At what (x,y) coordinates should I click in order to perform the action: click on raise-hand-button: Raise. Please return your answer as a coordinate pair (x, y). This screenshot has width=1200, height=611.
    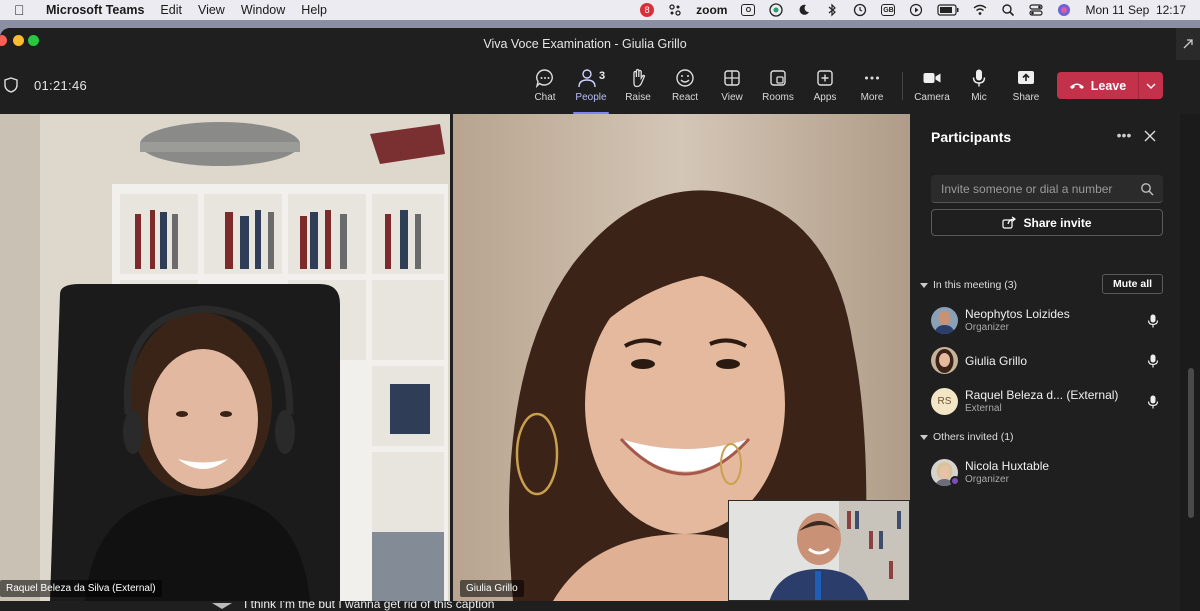
    Looking at the image, I should click on (638, 85).